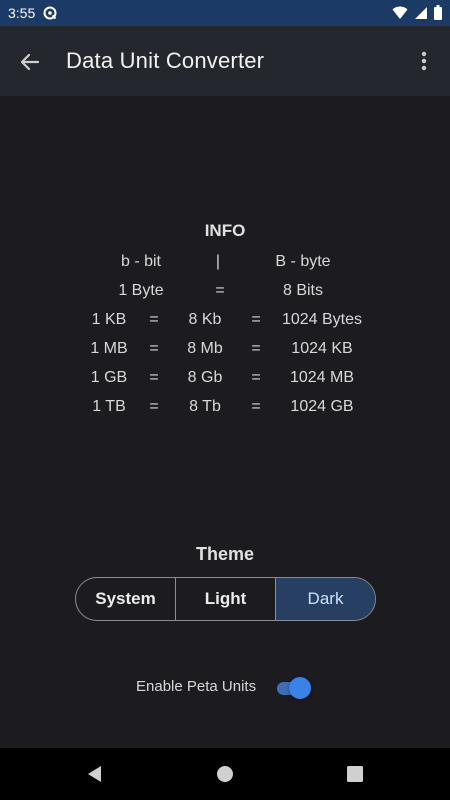 This screenshot has height=800, width=450. What do you see at coordinates (22, 13) in the screenshot?
I see `status-time: 3:55` at bounding box center [22, 13].